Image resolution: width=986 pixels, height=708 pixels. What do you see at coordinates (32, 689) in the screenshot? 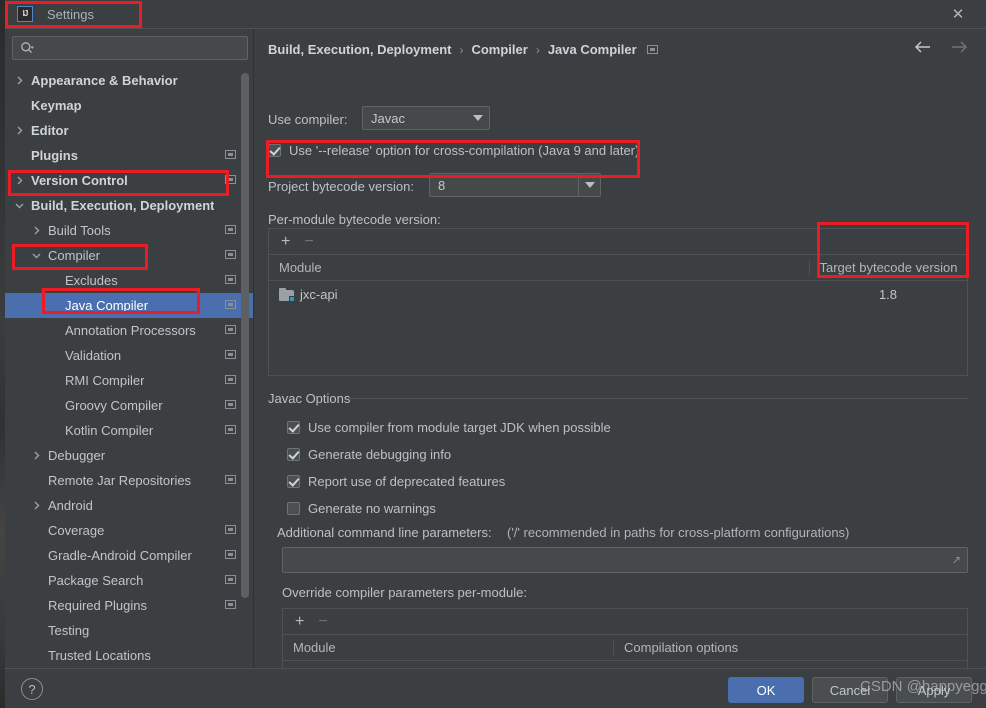
I see `help-button: ?` at bounding box center [32, 689].